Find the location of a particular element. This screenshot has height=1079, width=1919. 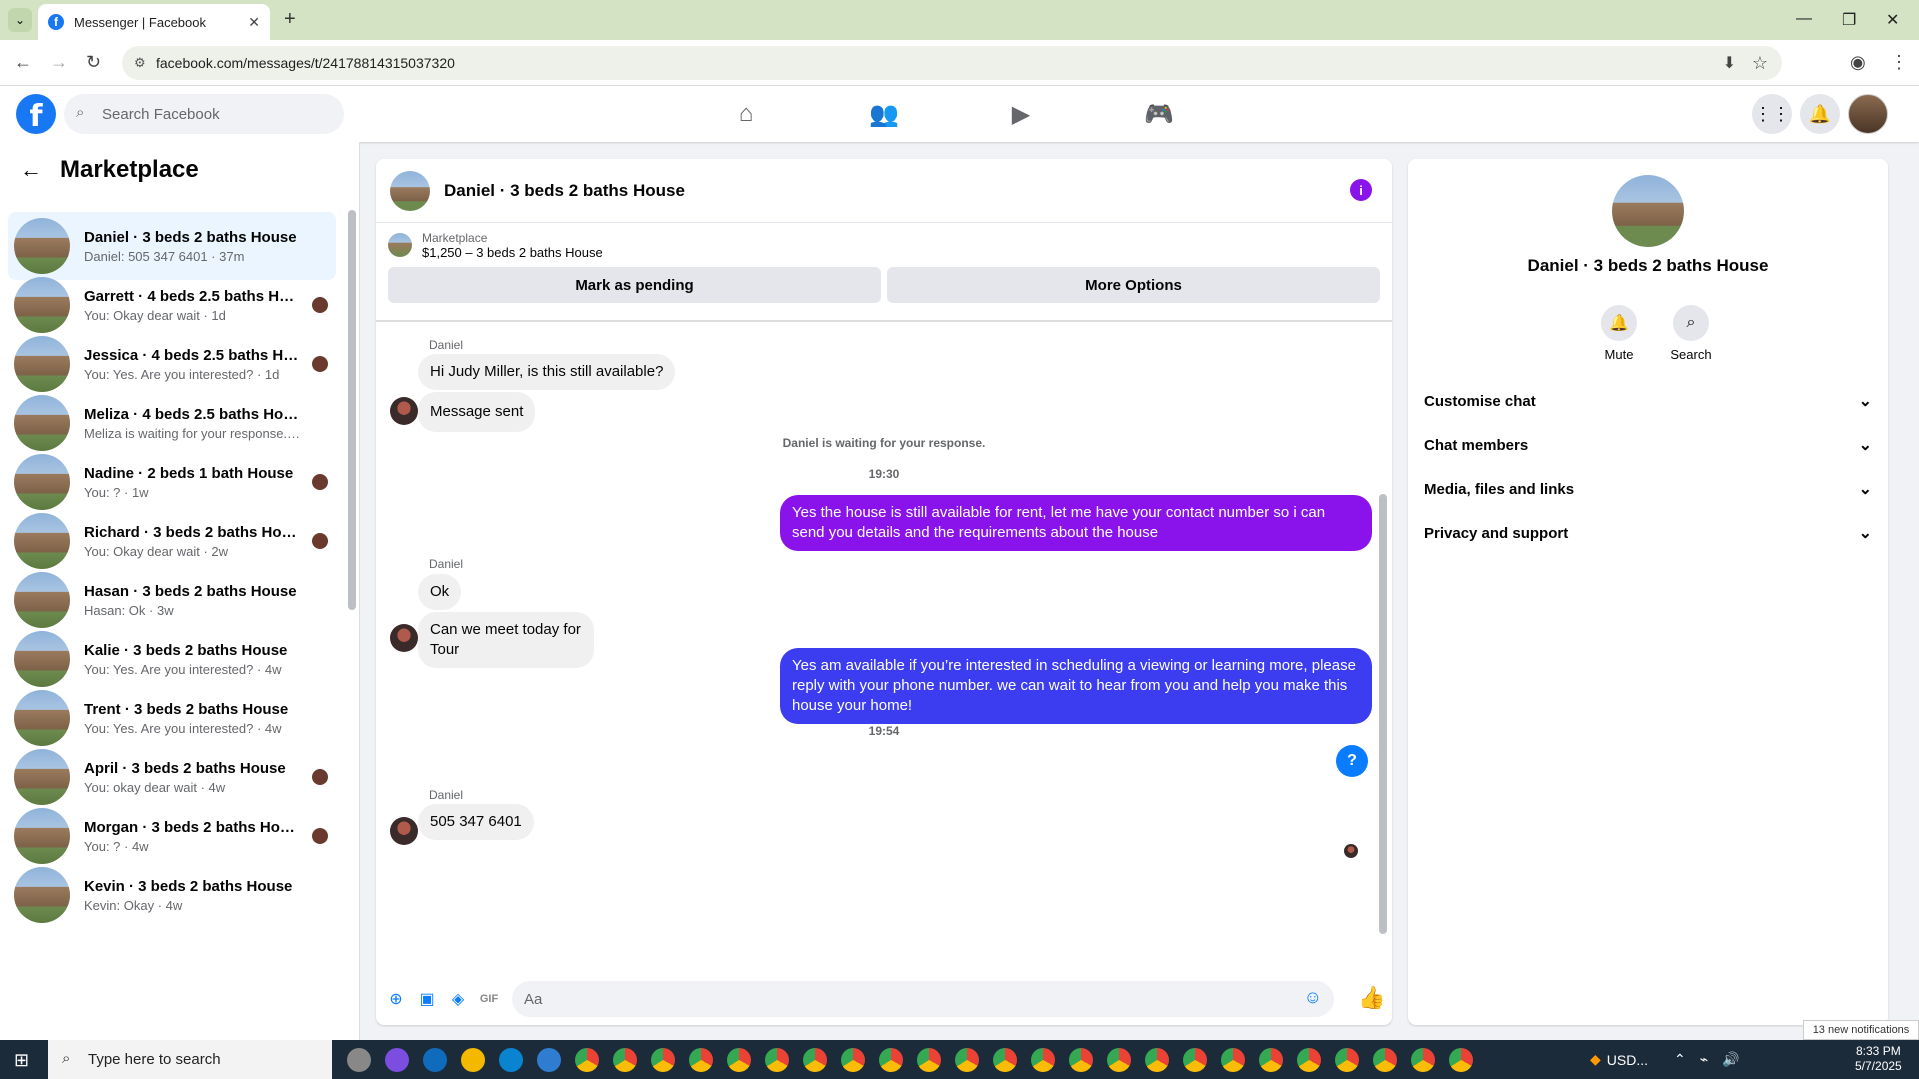

currency-widget-icon: ◆ is located at coordinates (1595, 1059).